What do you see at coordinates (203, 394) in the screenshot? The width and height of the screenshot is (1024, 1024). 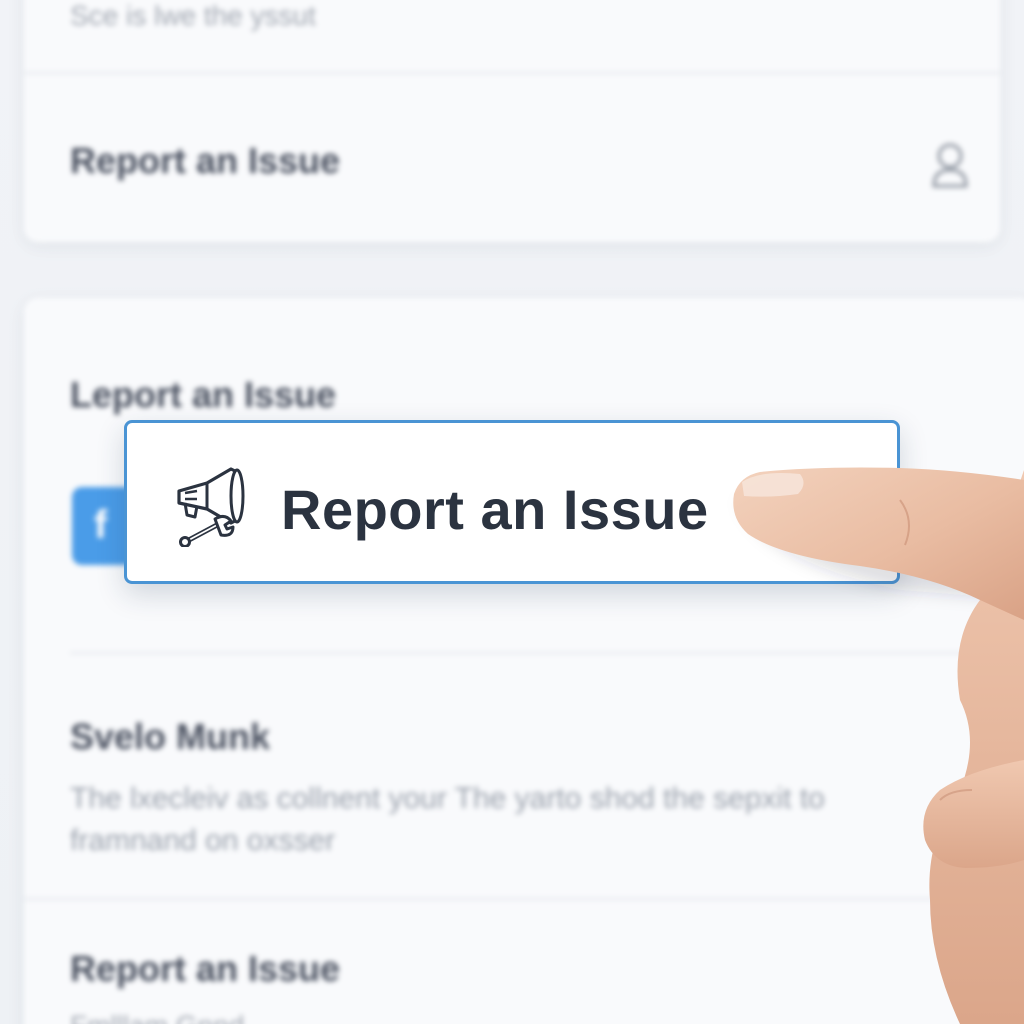 I see `section-title: Leport an Issue` at bounding box center [203, 394].